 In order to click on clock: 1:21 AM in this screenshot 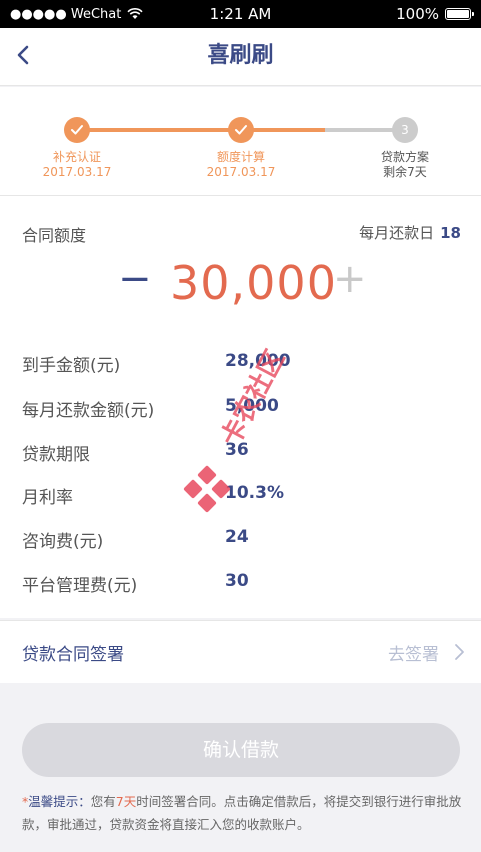, I will do `click(240, 14)`.